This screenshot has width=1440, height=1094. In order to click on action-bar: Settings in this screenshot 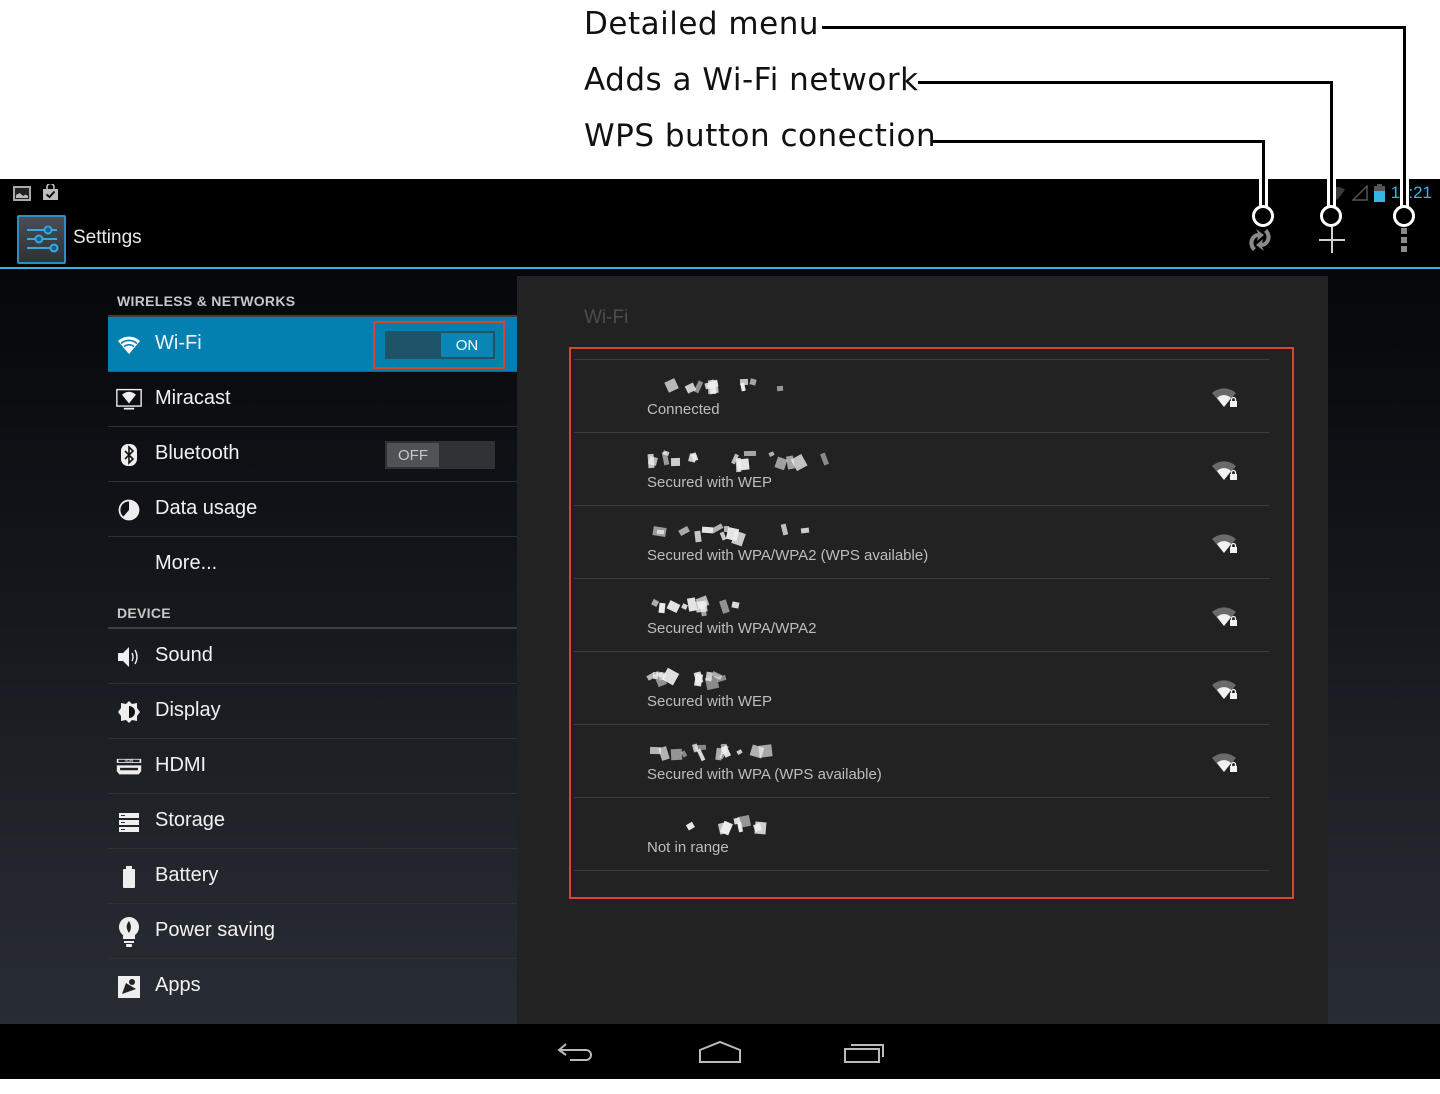, I will do `click(720, 238)`.